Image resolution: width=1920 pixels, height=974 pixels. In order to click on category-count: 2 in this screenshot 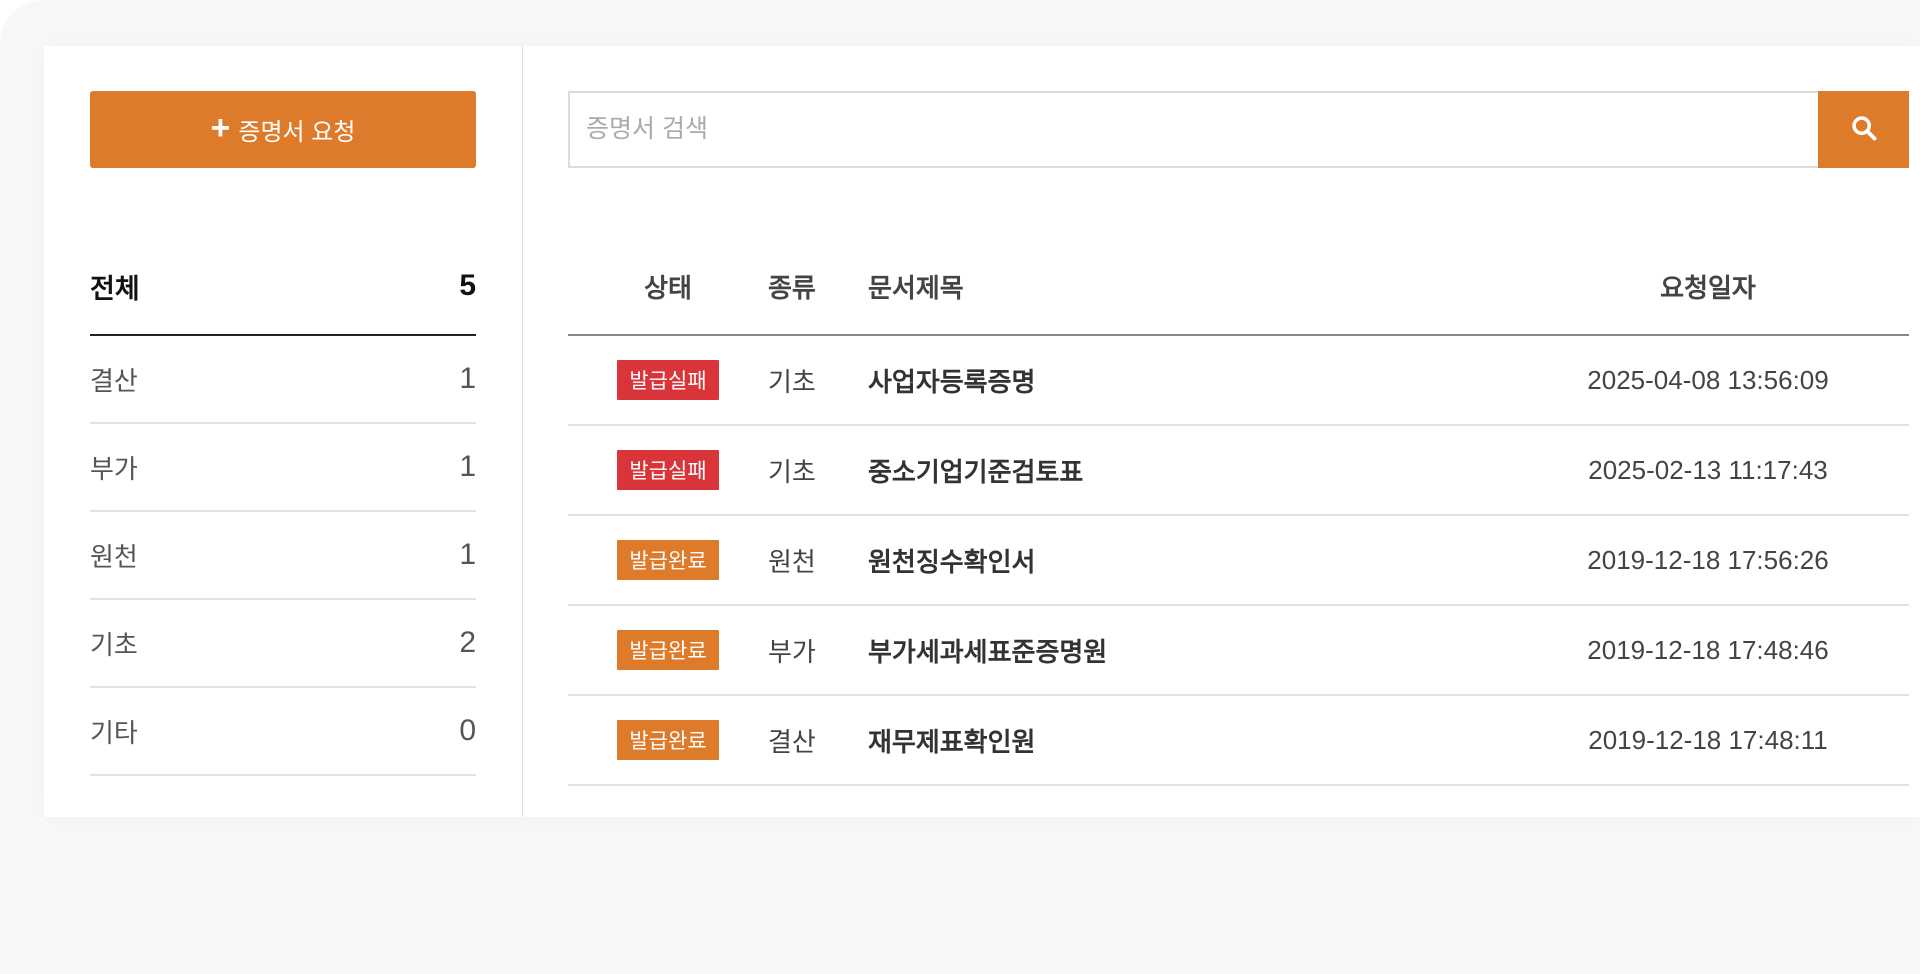, I will do `click(467, 642)`.